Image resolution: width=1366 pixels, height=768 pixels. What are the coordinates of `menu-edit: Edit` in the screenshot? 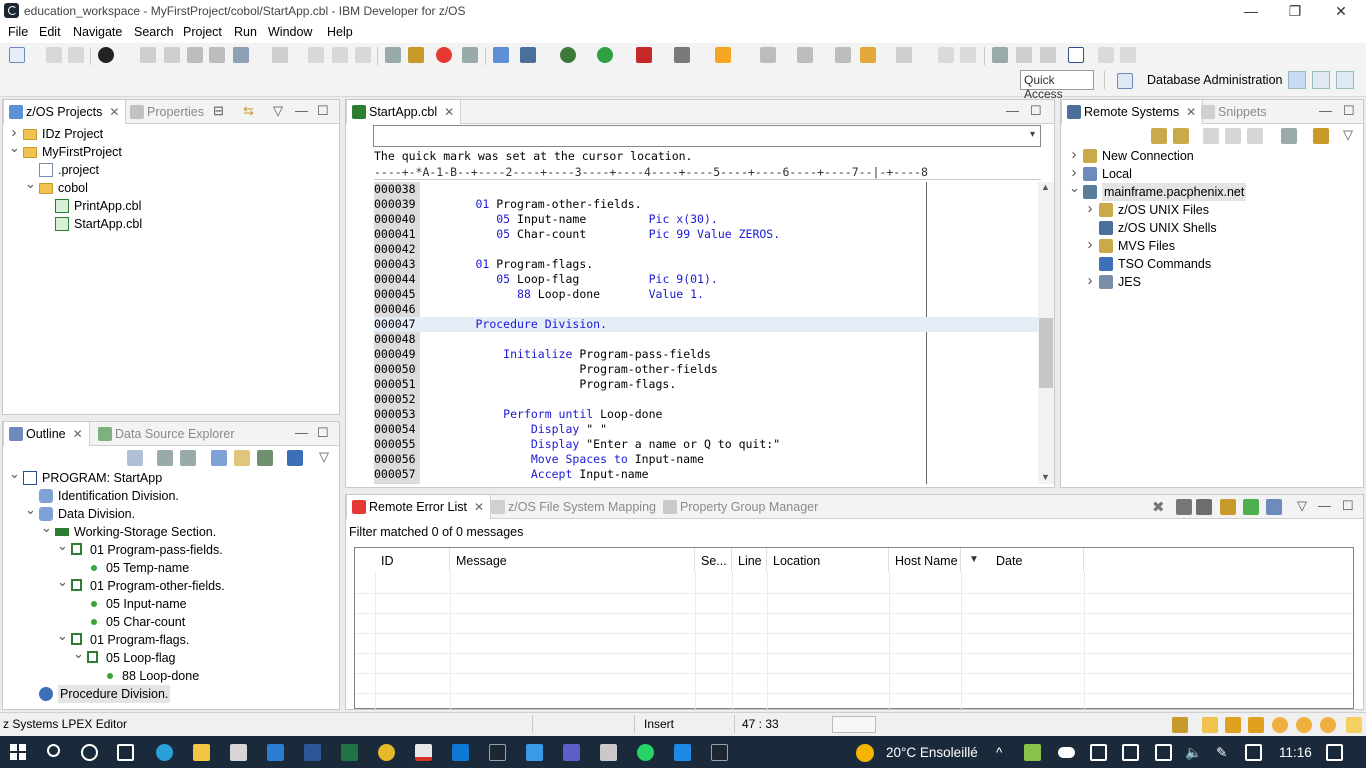 It's located at (50, 32).